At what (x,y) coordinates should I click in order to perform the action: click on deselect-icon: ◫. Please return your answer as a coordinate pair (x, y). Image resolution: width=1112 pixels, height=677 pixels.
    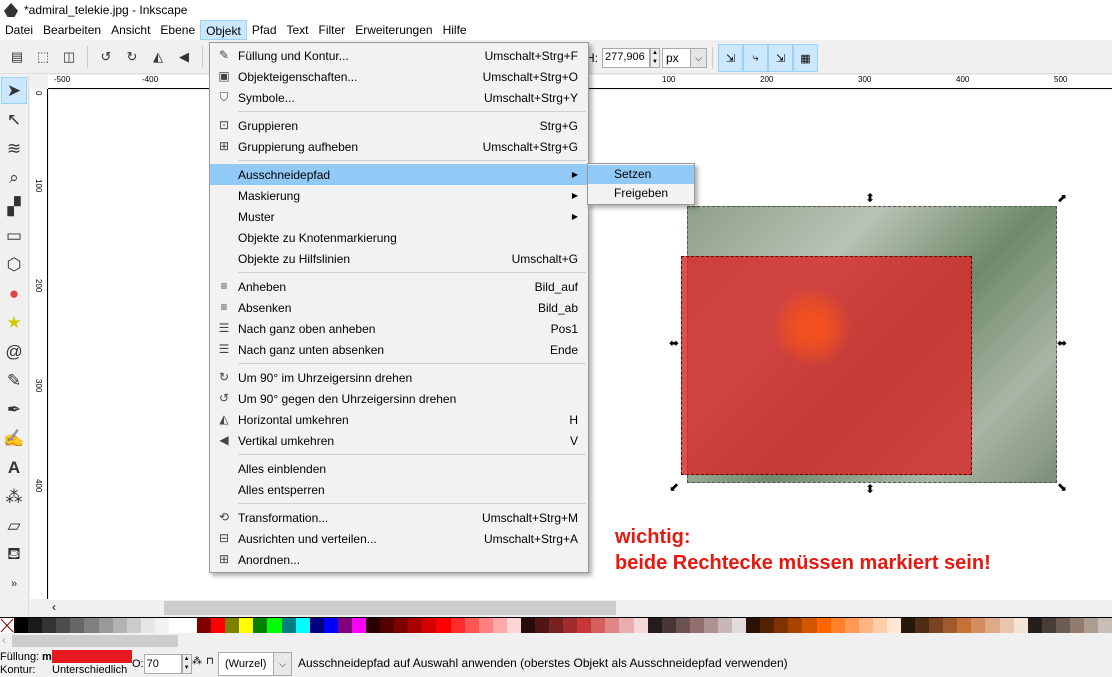
    Looking at the image, I should click on (69, 57).